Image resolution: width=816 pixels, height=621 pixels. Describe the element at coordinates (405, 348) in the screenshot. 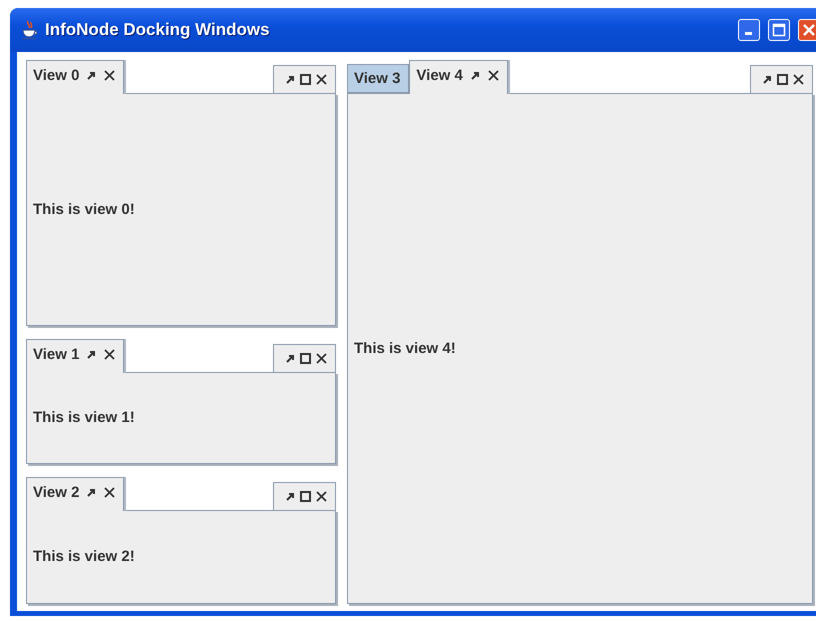

I see `view-text: This is view 4!` at that location.